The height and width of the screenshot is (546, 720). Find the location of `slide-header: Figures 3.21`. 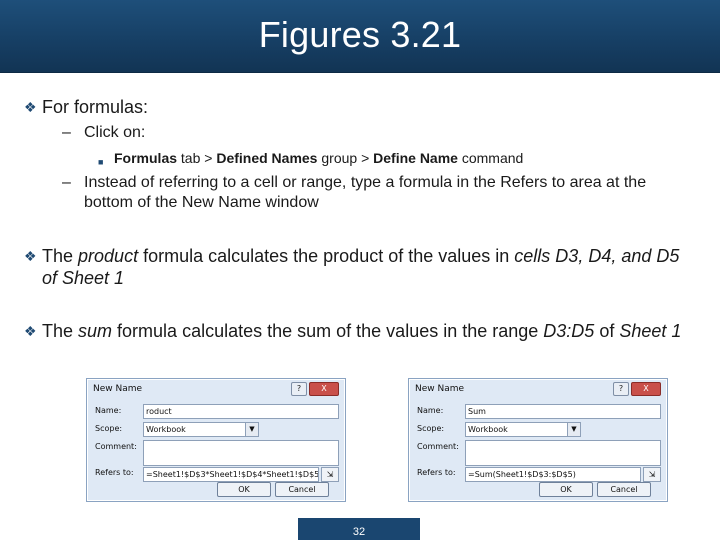

slide-header: Figures 3.21 is located at coordinates (360, 36).